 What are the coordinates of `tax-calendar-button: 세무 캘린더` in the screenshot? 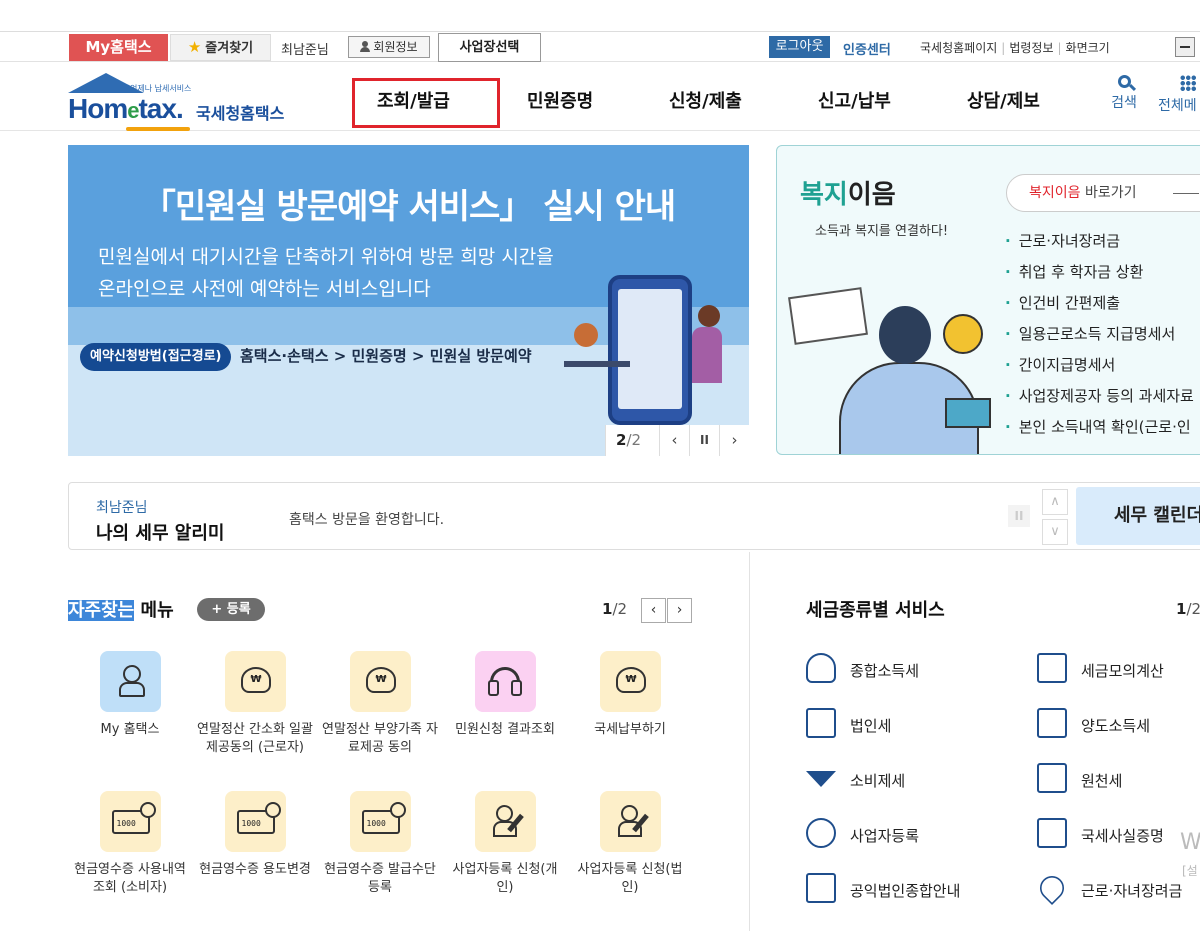 It's located at (1138, 516).